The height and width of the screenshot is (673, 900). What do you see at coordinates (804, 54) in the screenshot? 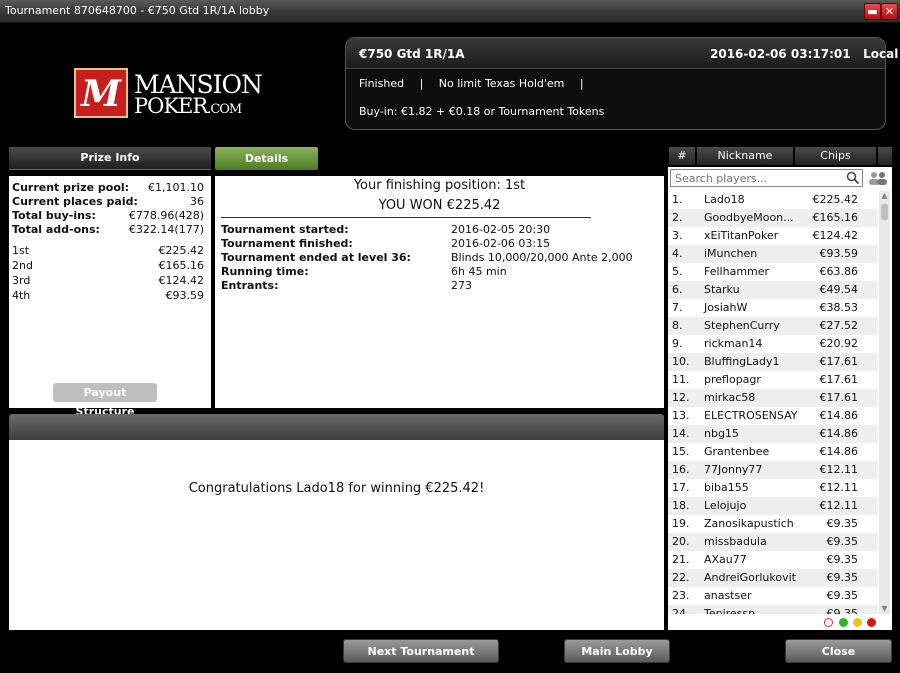
I see `tournament-date-time: 2016-02-06 03:17:01 Local` at bounding box center [804, 54].